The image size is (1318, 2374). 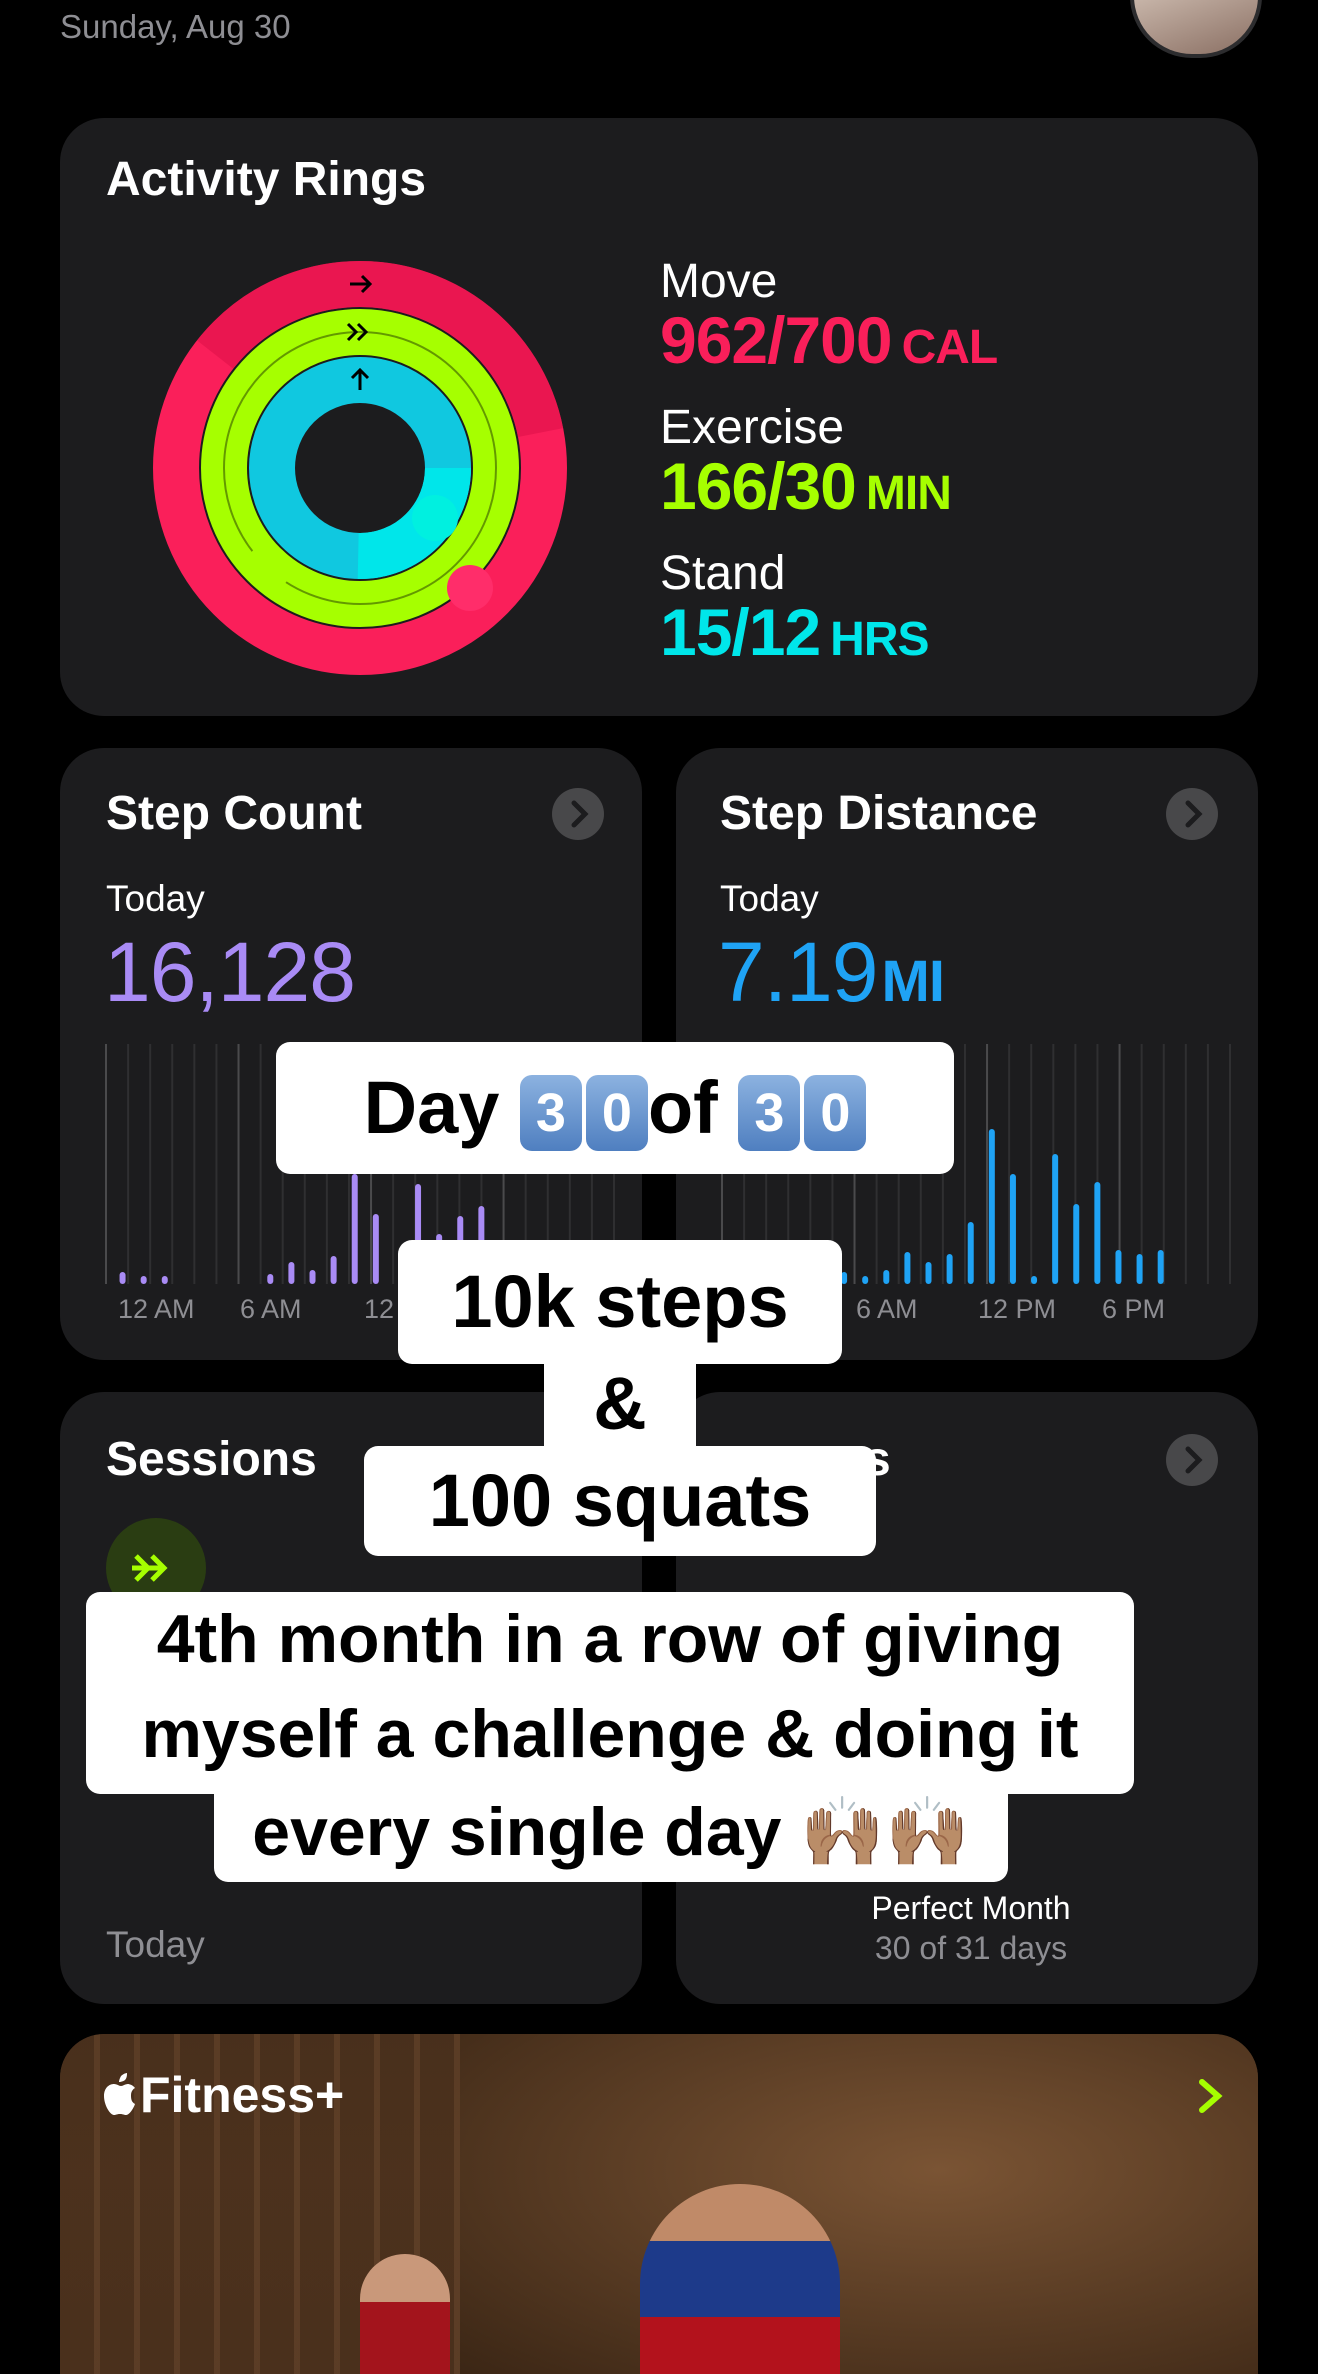 What do you see at coordinates (719, 281) in the screenshot?
I see `move-label: Move` at bounding box center [719, 281].